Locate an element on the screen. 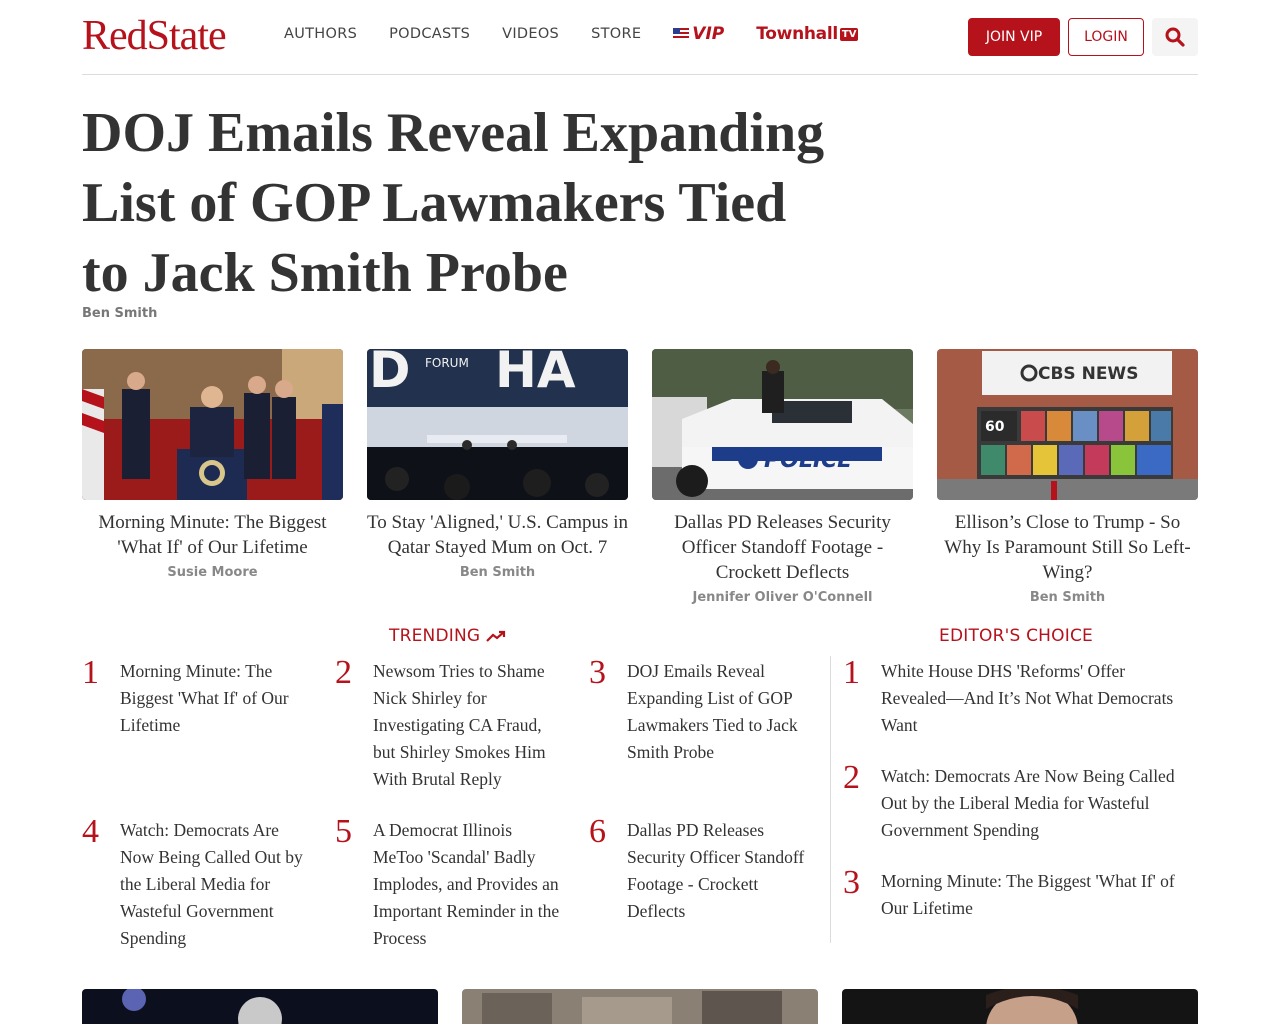 The height and width of the screenshot is (1024, 1280). lead-byline: Ben Smith is located at coordinates (119, 313).